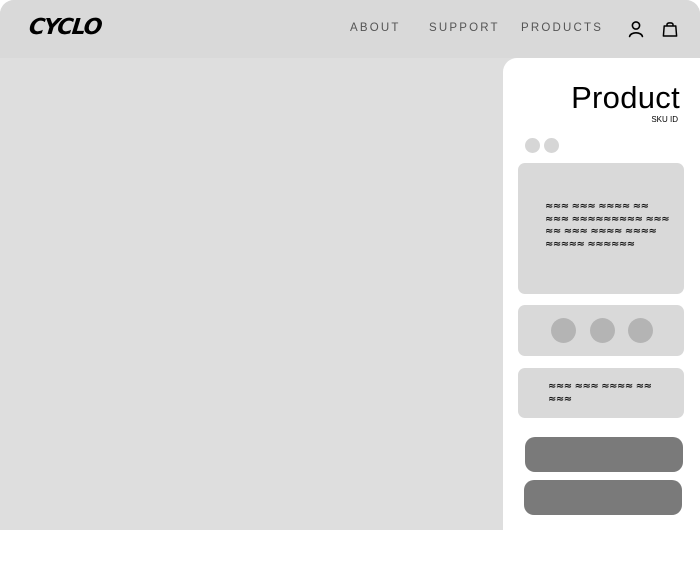 The width and height of the screenshot is (700, 582). Describe the element at coordinates (562, 28) in the screenshot. I see `nav-products: PRODUCTS` at that location.